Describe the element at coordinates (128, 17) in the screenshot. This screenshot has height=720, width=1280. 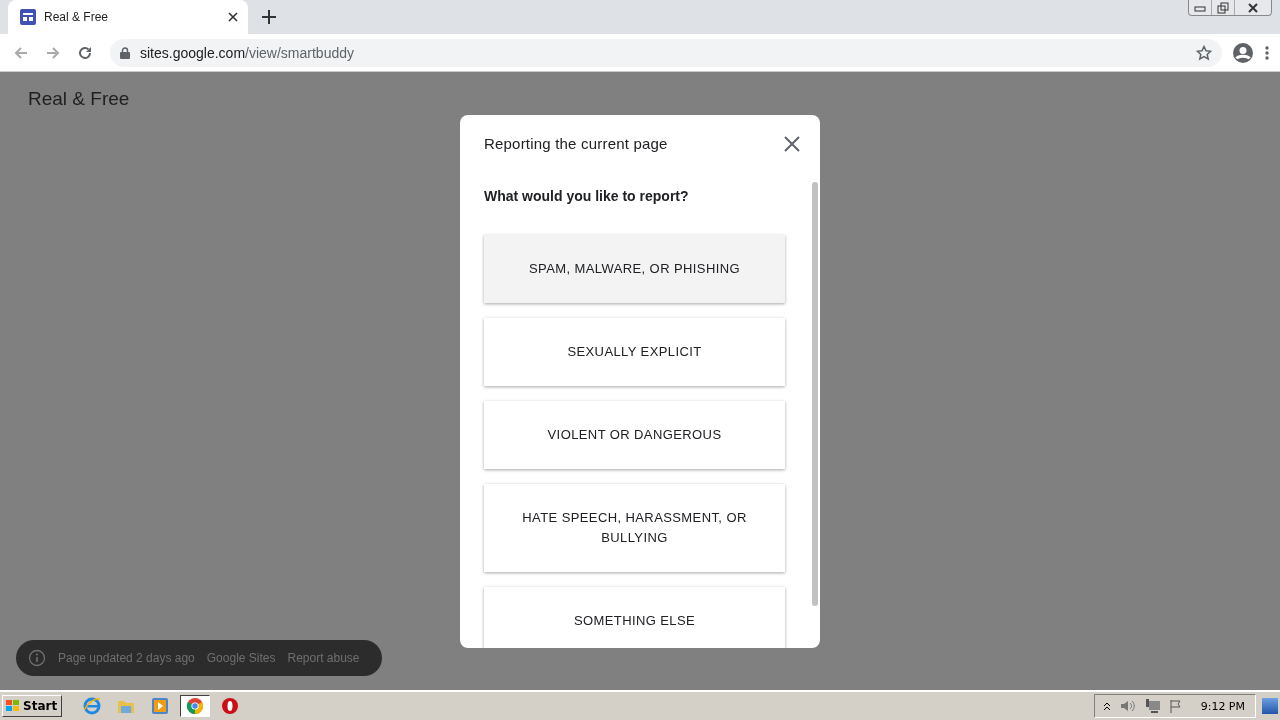
I see `browser-tab: Real & Free` at that location.